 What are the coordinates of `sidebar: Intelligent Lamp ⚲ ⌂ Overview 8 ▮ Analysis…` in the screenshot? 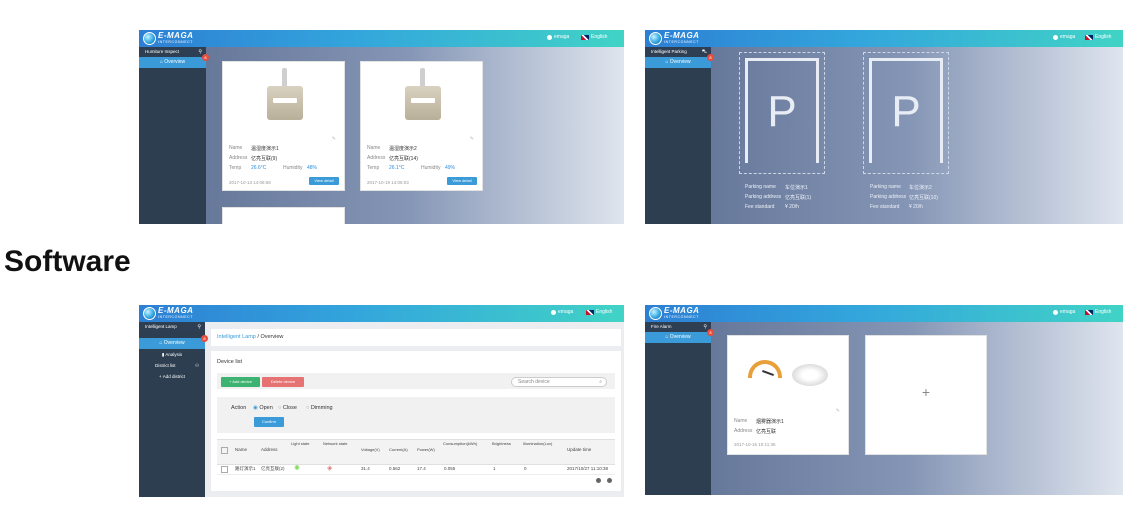 It's located at (173, 409).